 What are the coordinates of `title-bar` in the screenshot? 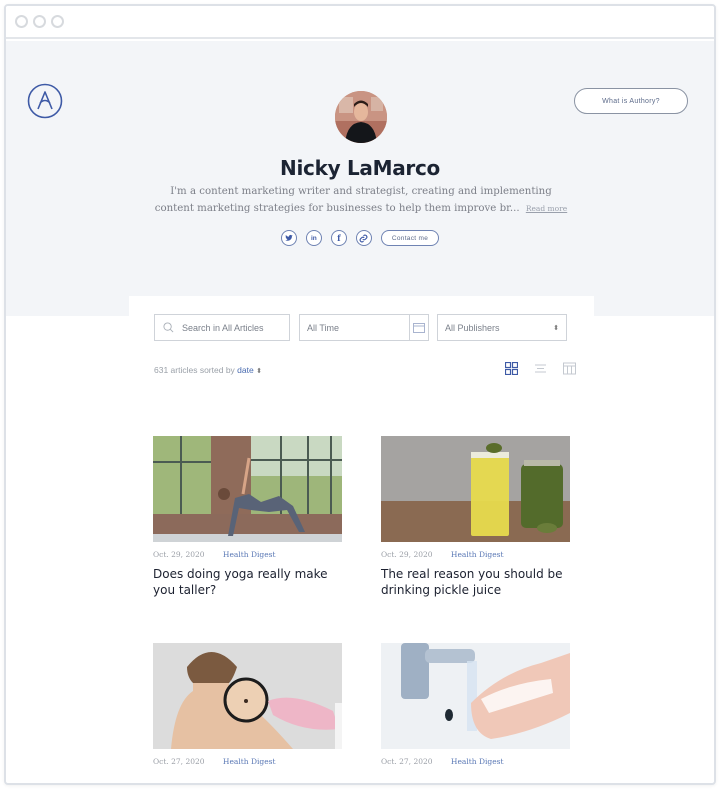 It's located at (360, 22).